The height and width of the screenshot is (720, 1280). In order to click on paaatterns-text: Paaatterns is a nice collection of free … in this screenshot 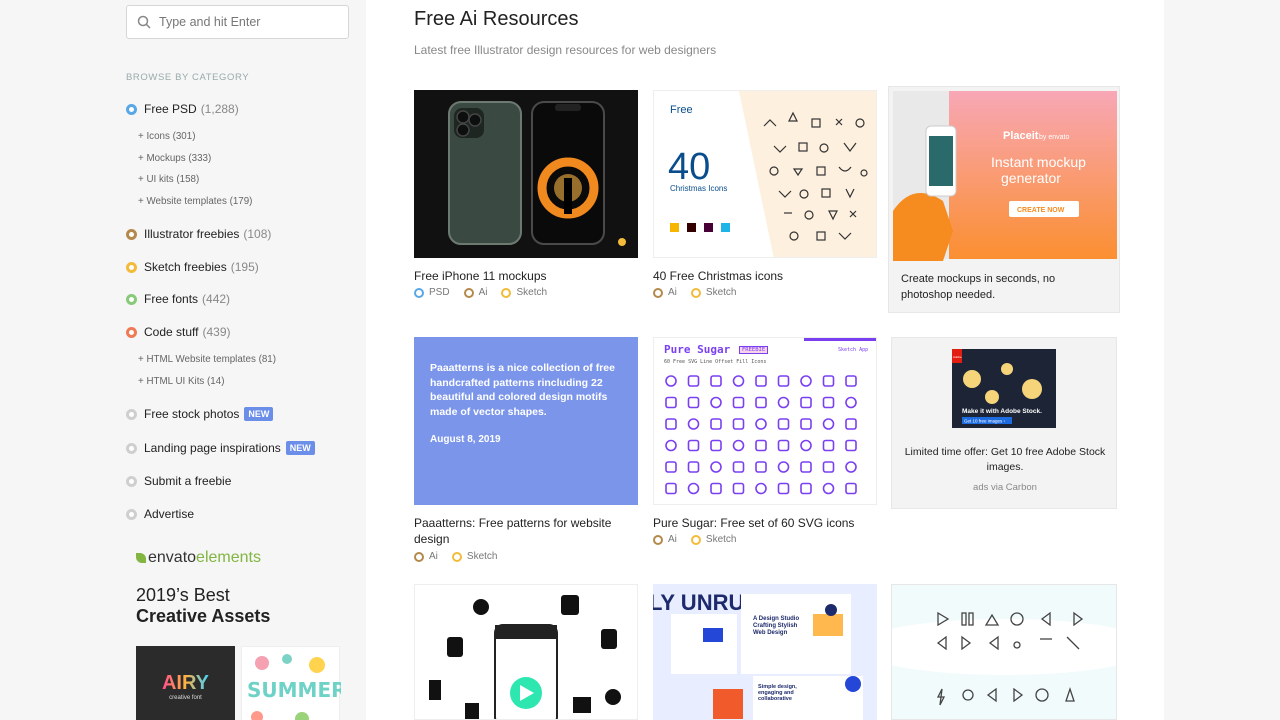, I will do `click(522, 390)`.